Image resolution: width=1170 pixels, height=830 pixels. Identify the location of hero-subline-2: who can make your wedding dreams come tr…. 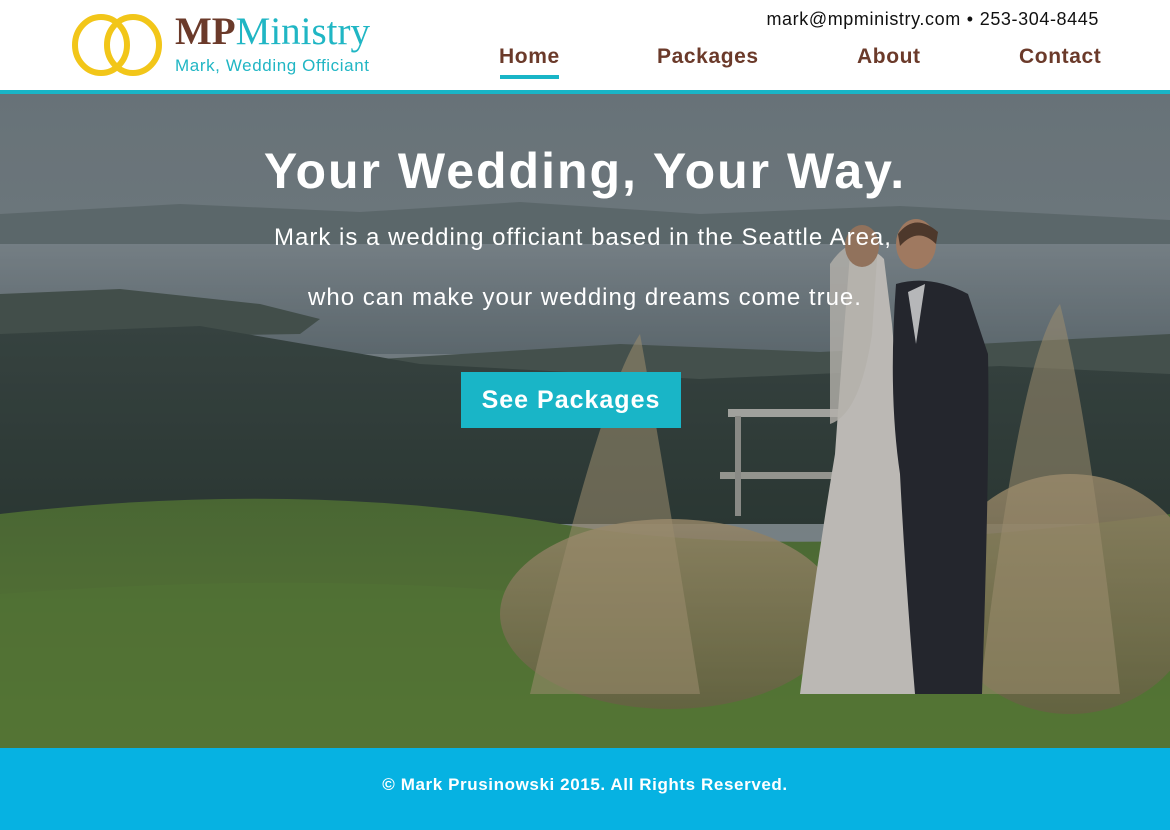
(585, 297).